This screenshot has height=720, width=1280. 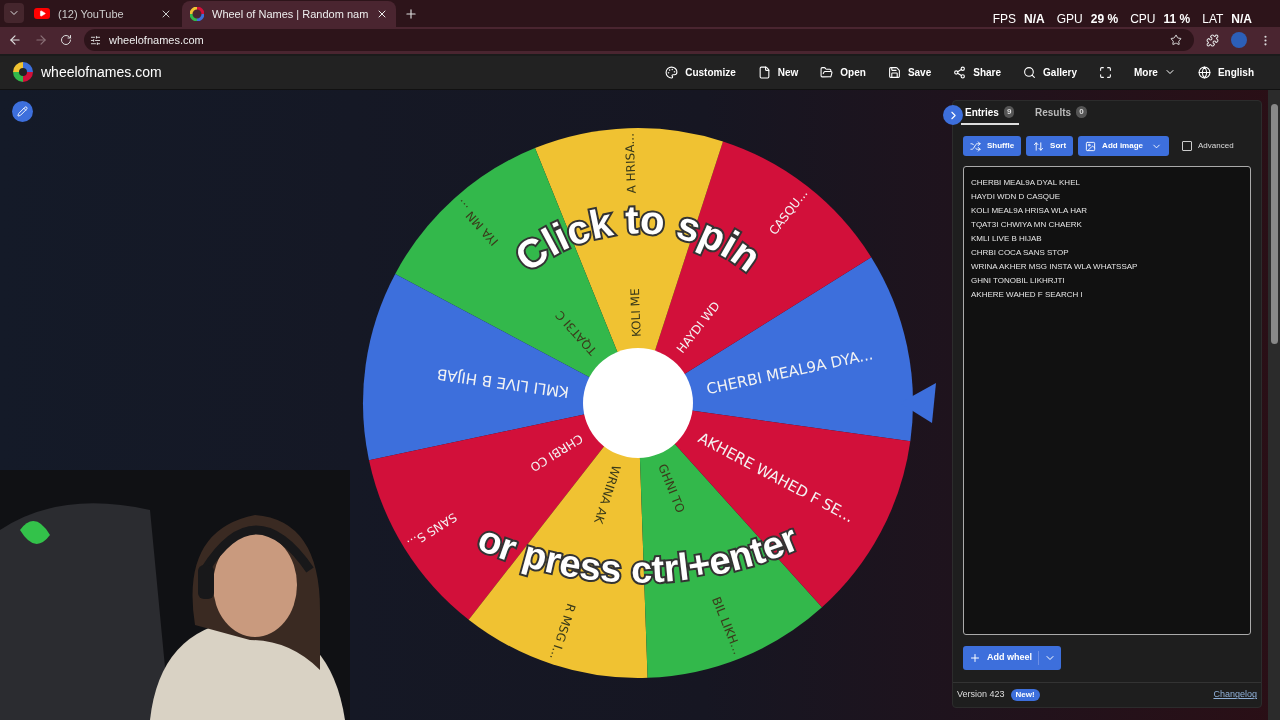 What do you see at coordinates (1212, 40) in the screenshot?
I see `extensions-icon` at bounding box center [1212, 40].